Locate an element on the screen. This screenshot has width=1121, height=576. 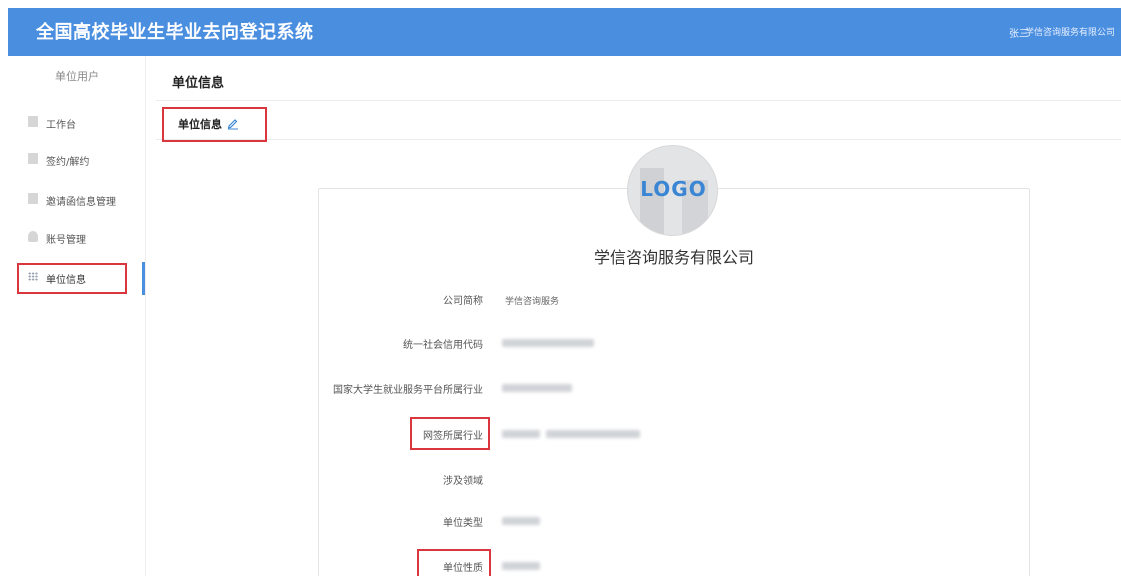
company-logo: LOGO is located at coordinates (672, 190).